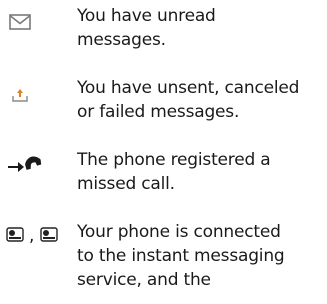 The width and height of the screenshot is (327, 304). Describe the element at coordinates (37, 22) in the screenshot. I see `envelope-icon` at that location.